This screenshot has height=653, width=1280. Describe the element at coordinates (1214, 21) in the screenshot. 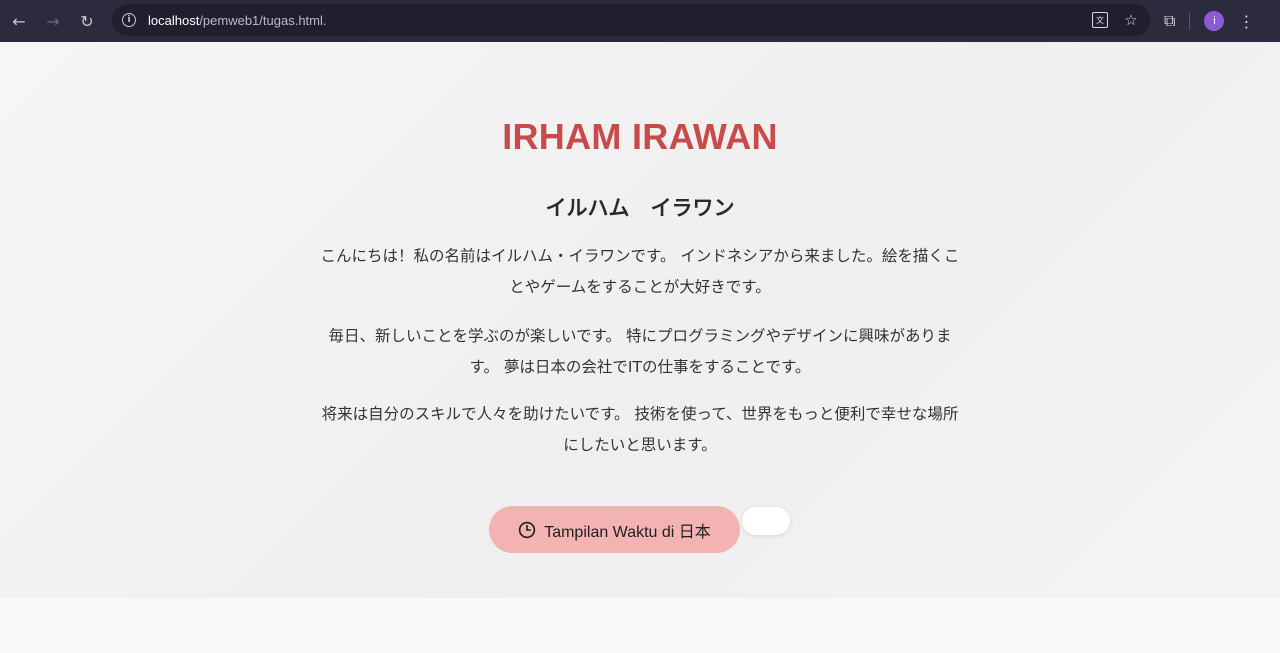

I see `avatar: i` at that location.